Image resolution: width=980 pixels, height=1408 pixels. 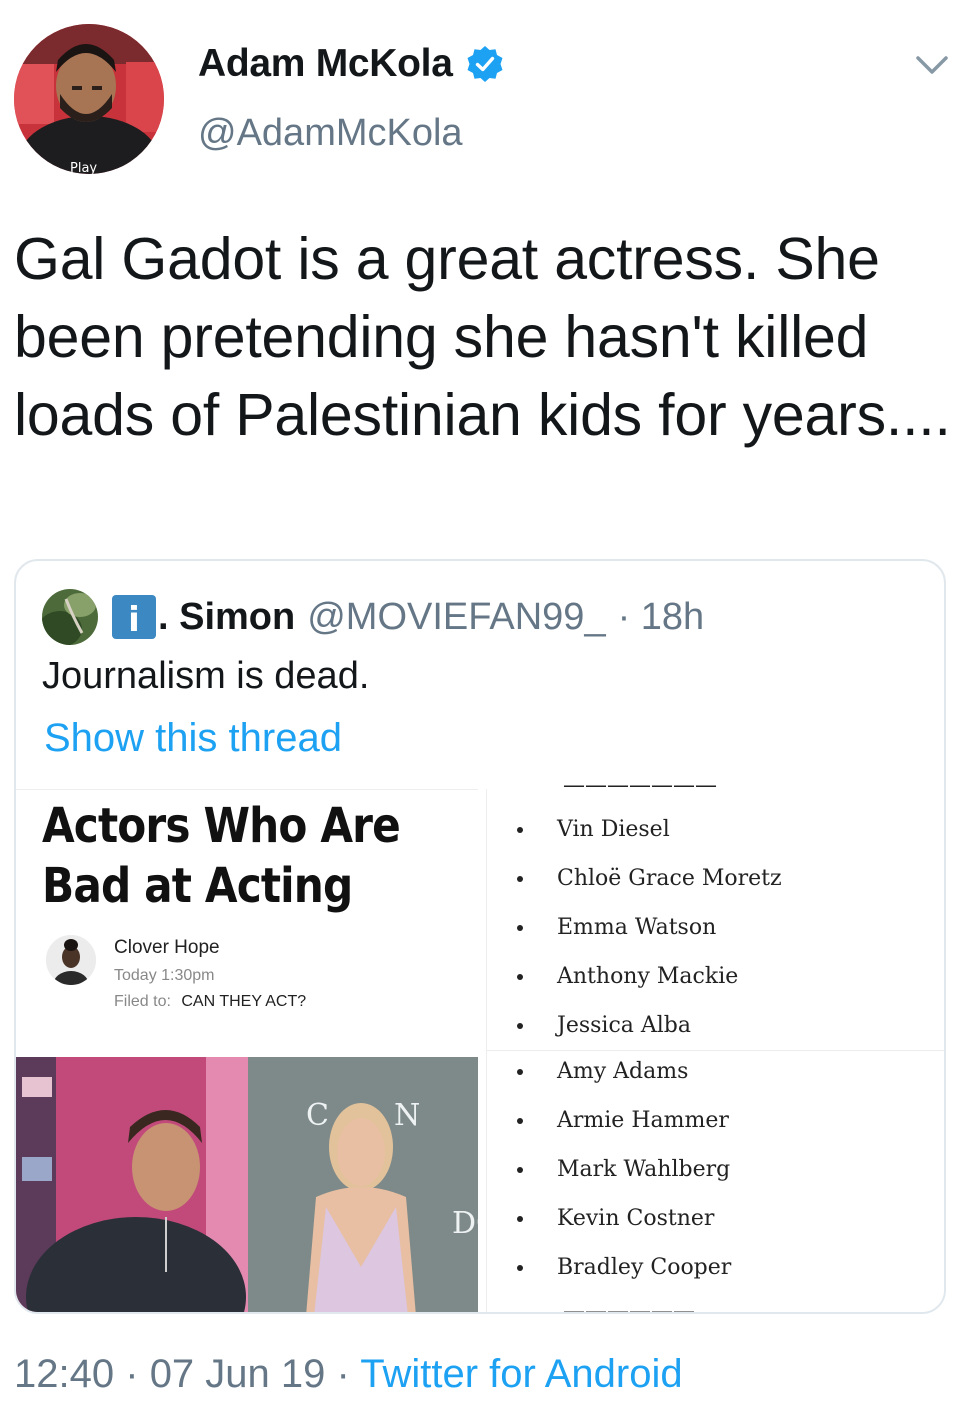 I want to click on article-author-avatar, so click(x=71, y=960).